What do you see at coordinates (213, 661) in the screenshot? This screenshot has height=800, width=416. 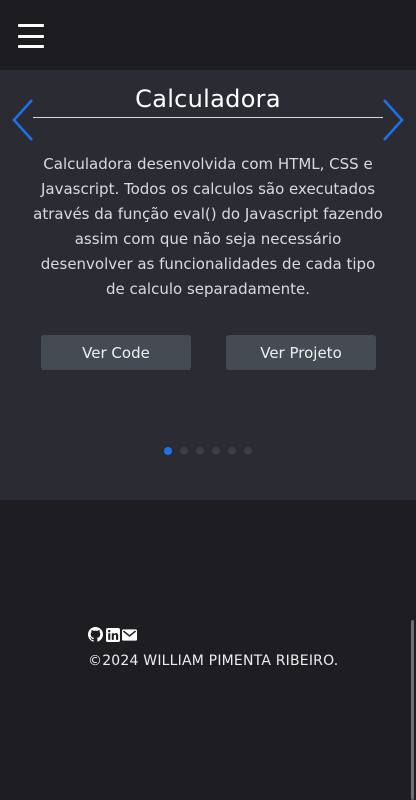 I see `copyright-text: ©2024 WILLIAM PIMENTA RIBEIRO.` at bounding box center [213, 661].